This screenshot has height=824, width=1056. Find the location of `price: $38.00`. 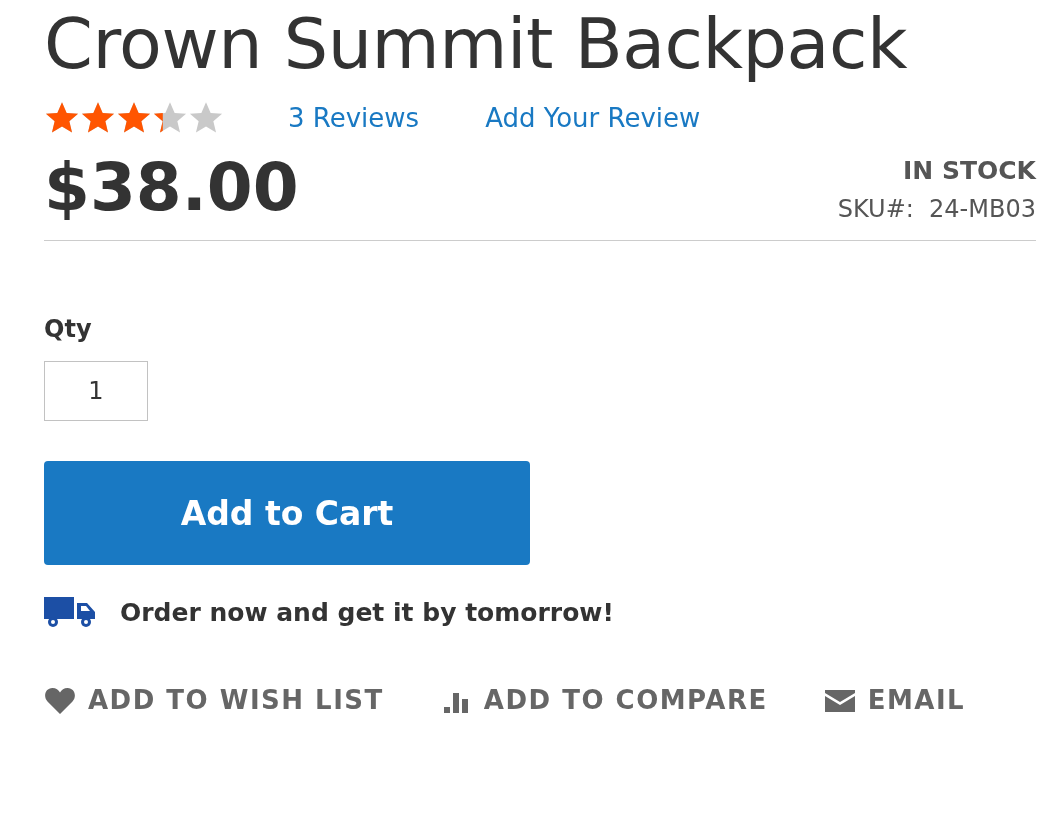

price: $38.00 is located at coordinates (171, 188).